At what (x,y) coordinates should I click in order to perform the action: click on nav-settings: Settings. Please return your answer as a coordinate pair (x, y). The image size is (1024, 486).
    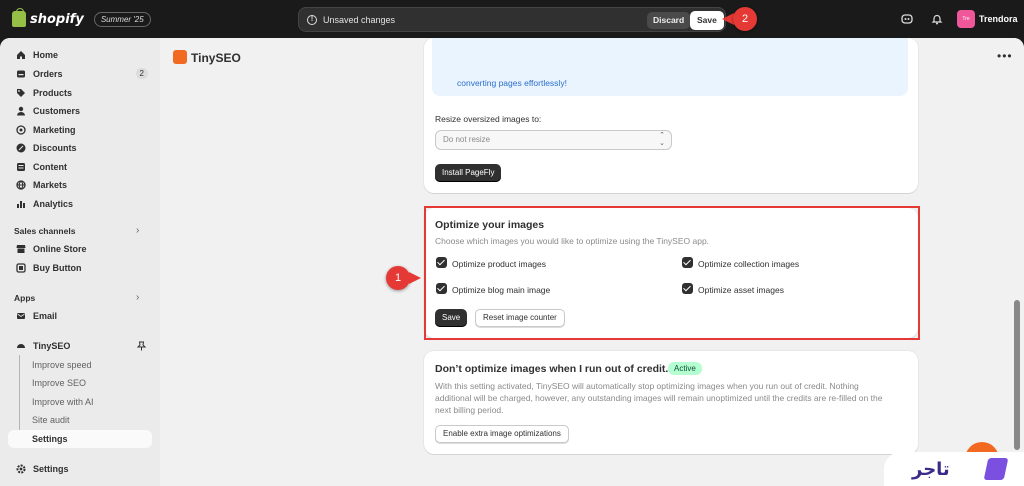
    Looking at the image, I should click on (80, 469).